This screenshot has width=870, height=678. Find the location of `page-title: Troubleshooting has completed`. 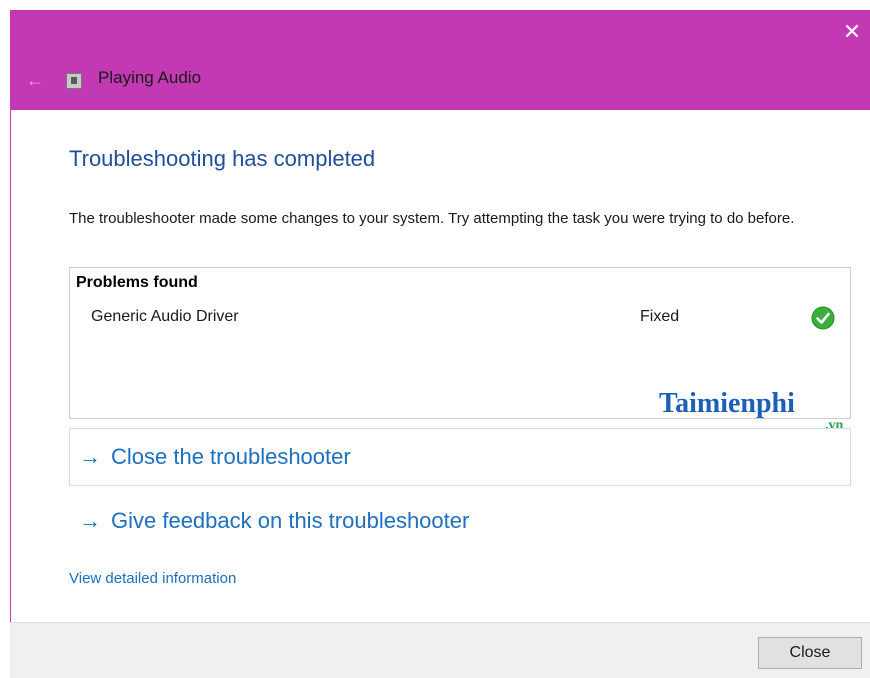

page-title: Troubleshooting has completed is located at coordinates (222, 158).